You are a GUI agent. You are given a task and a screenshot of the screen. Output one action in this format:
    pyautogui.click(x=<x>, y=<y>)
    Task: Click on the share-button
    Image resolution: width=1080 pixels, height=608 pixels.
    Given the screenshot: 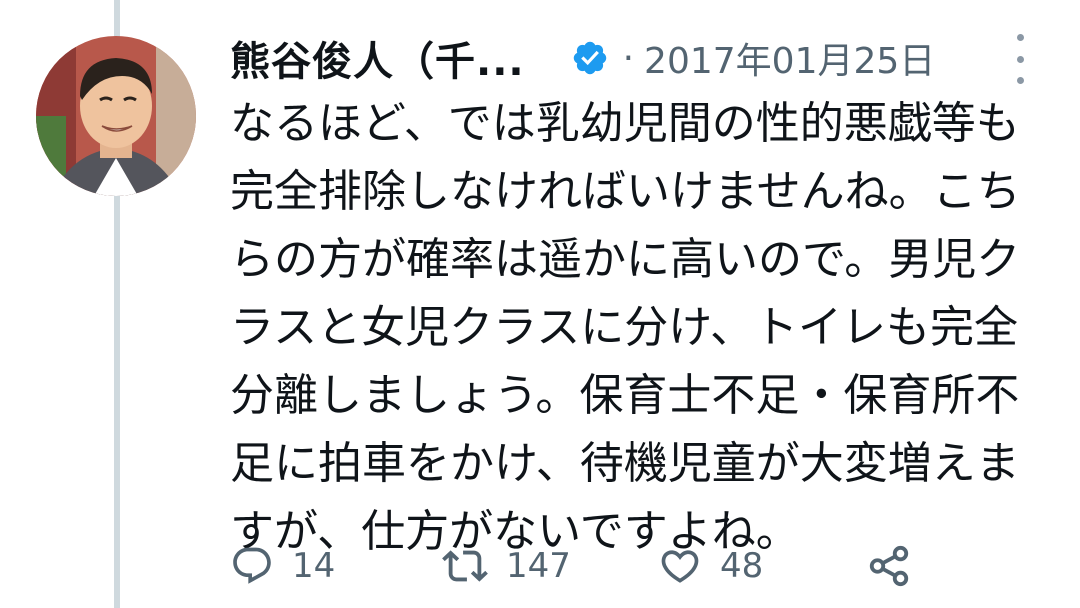 What is the action you would take?
    pyautogui.click(x=889, y=566)
    